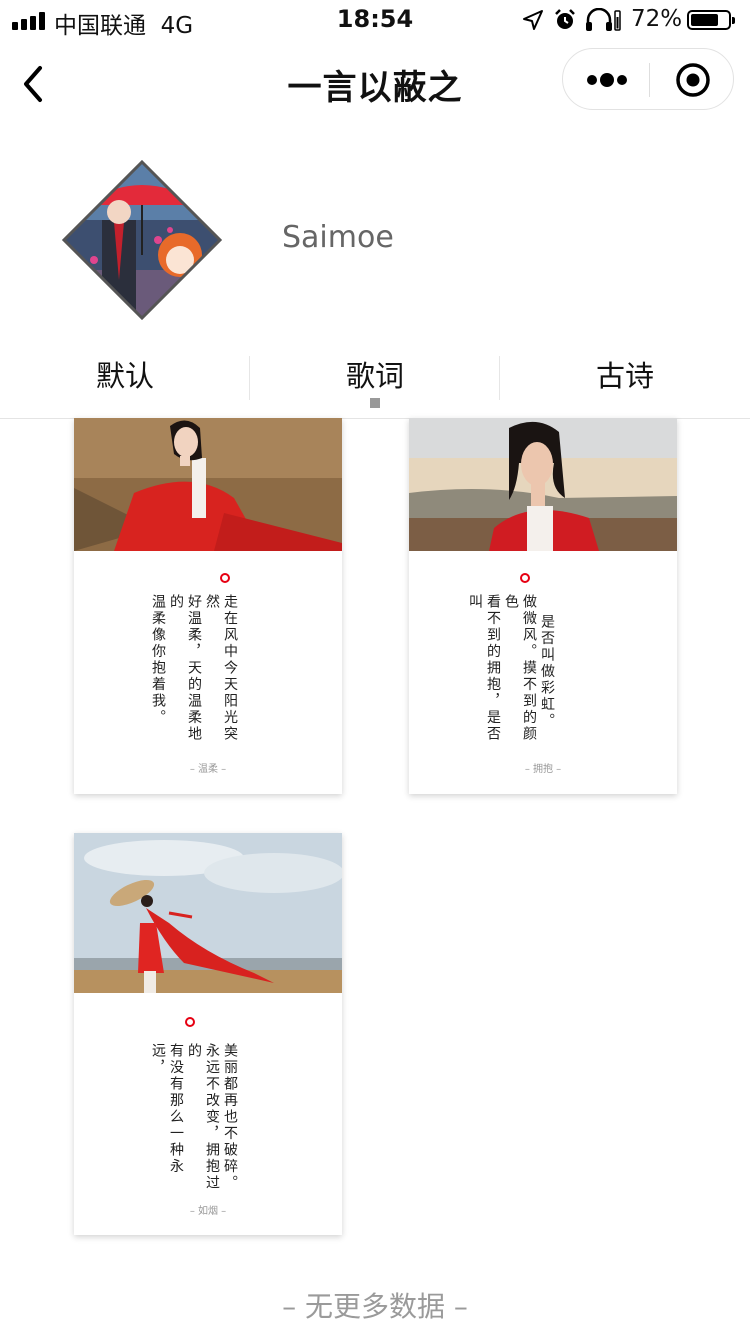 This screenshot has width=750, height=1334. Describe the element at coordinates (375, 1306) in the screenshot. I see `no-more-data-label: – 无更多数据 –` at that location.